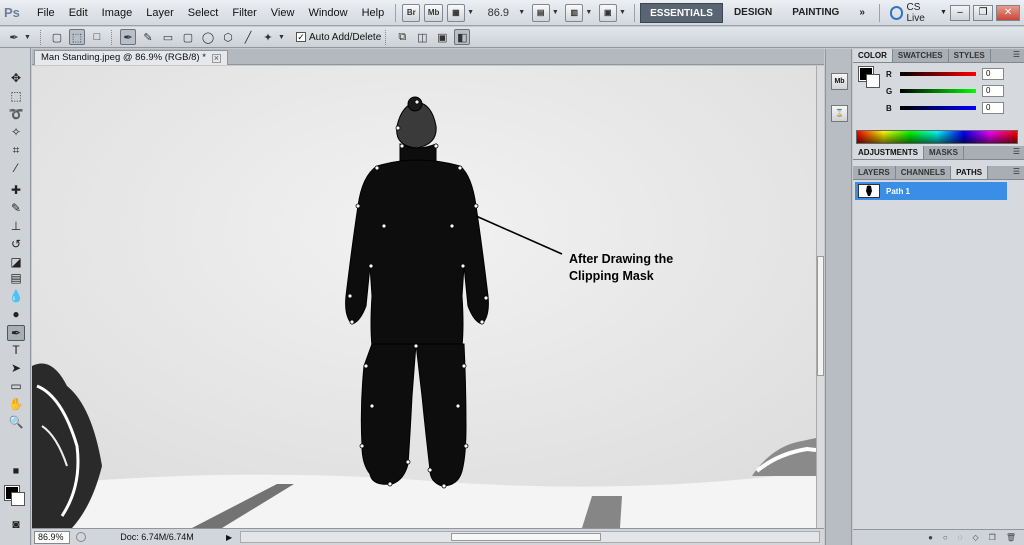 The image size is (1024, 545). Describe the element at coordinates (16, 190) in the screenshot. I see `healing-brush-icon: ✚` at that location.